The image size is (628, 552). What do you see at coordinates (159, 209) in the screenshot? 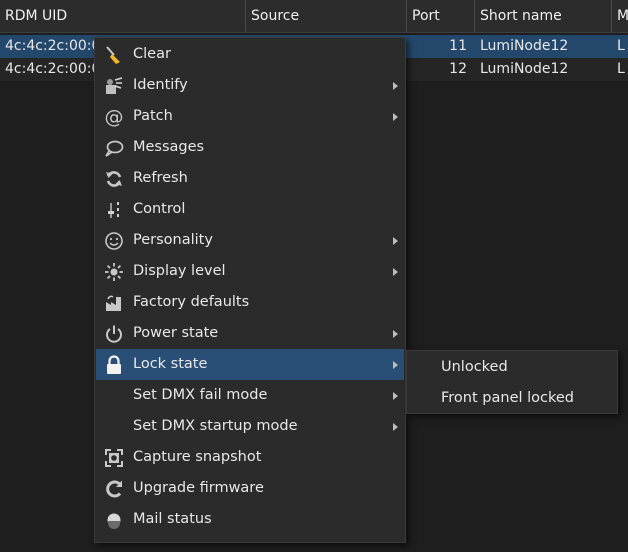
I see `menu-item-label: Control` at bounding box center [159, 209].